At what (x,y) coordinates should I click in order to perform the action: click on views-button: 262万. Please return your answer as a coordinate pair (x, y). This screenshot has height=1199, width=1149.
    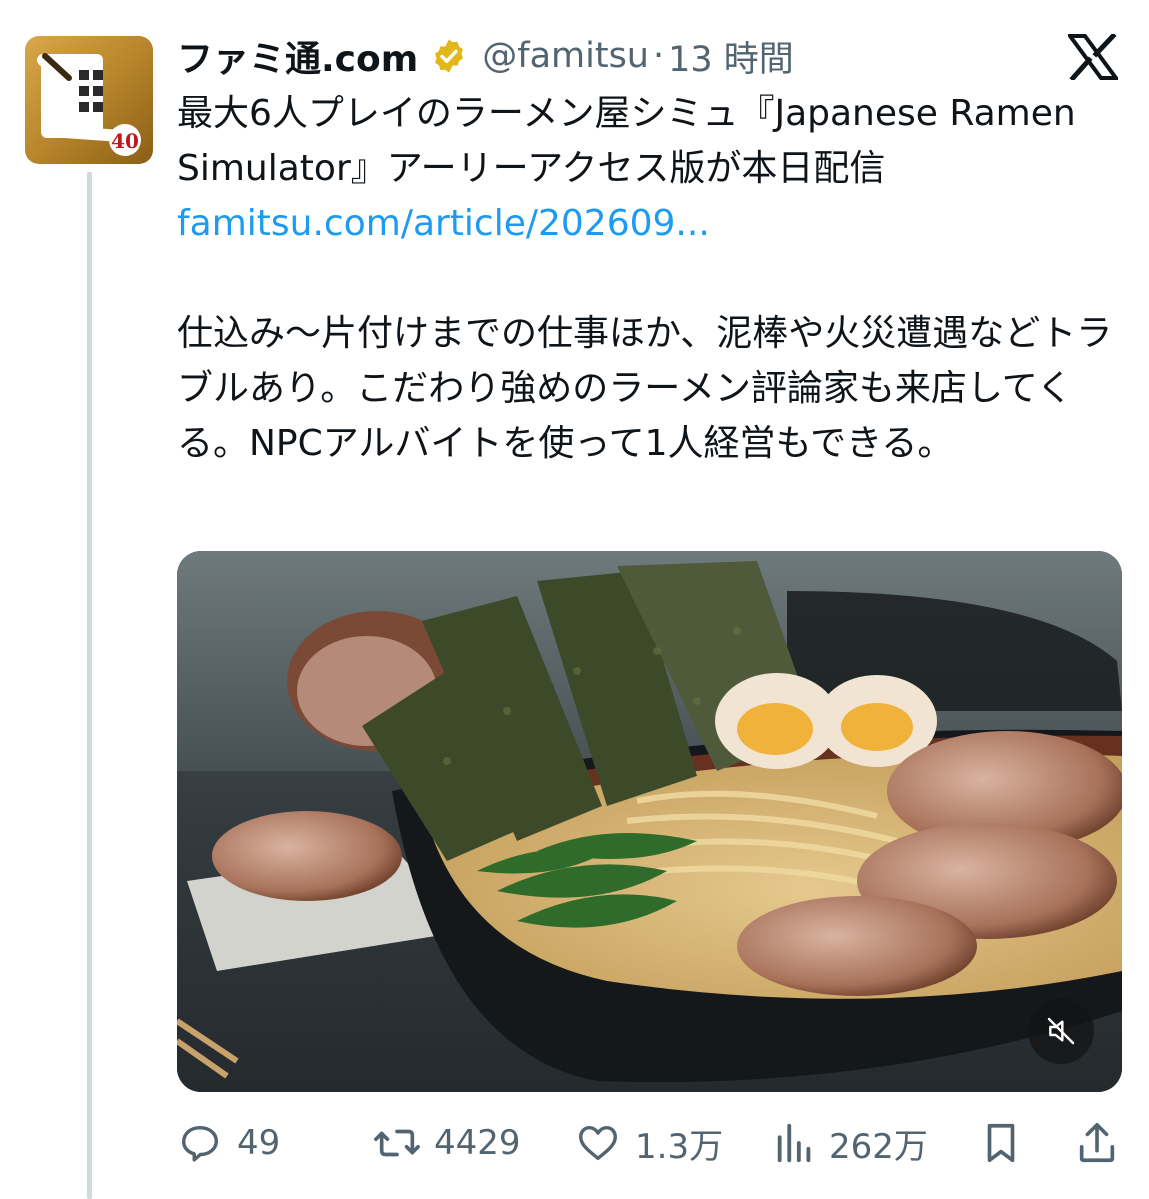
    Looking at the image, I should click on (851, 1143).